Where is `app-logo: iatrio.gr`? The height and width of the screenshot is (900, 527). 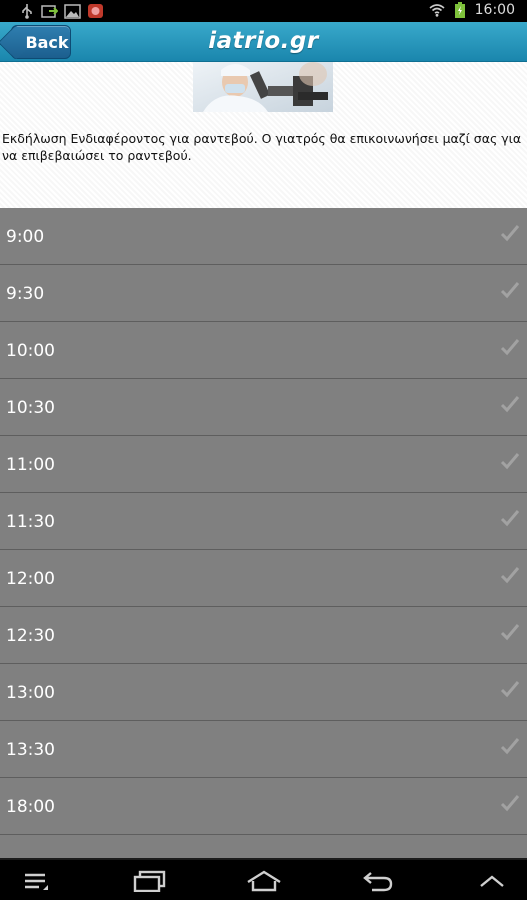 app-logo: iatrio.gr is located at coordinates (263, 41).